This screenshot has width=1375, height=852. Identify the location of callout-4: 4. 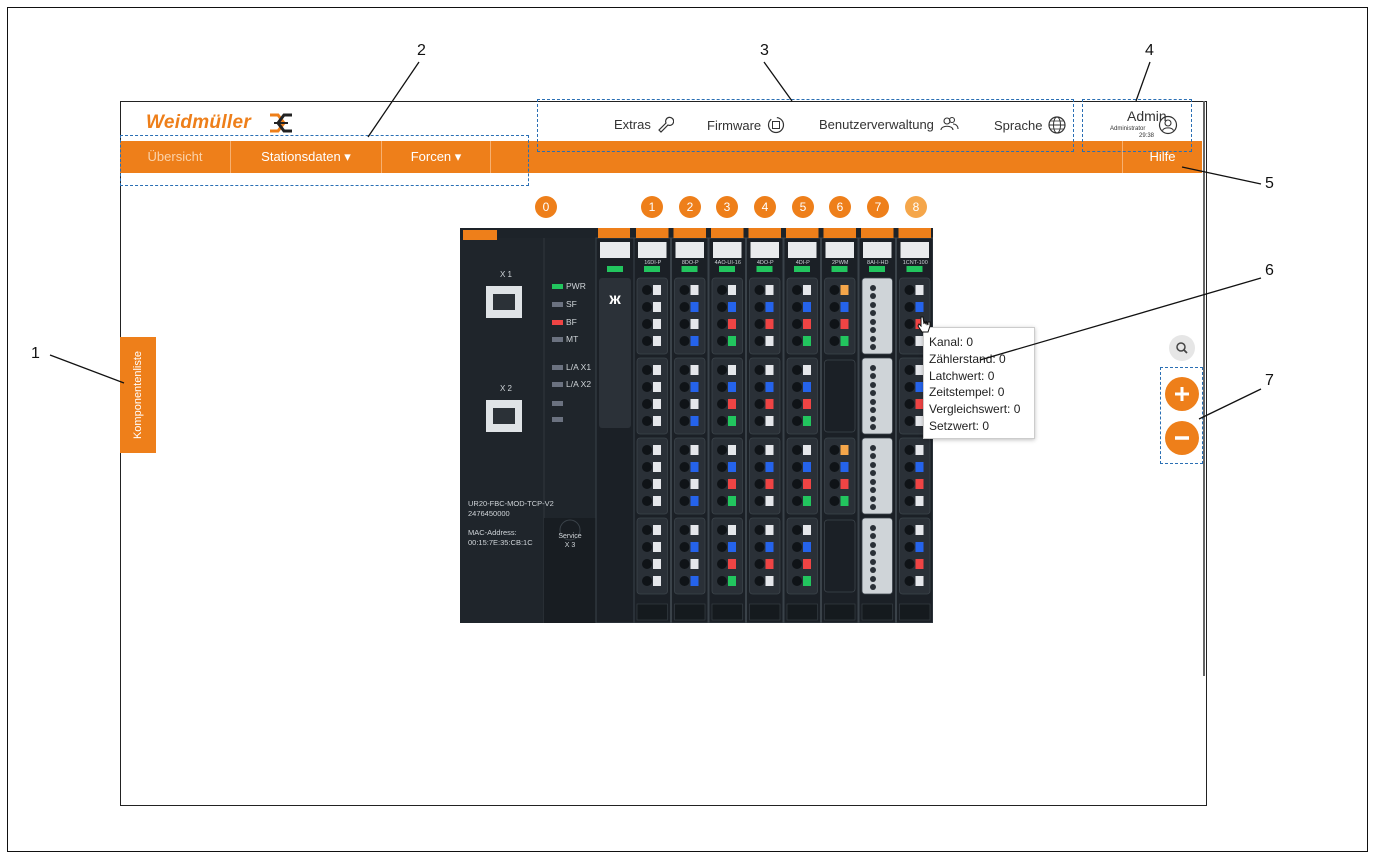
(1149, 50).